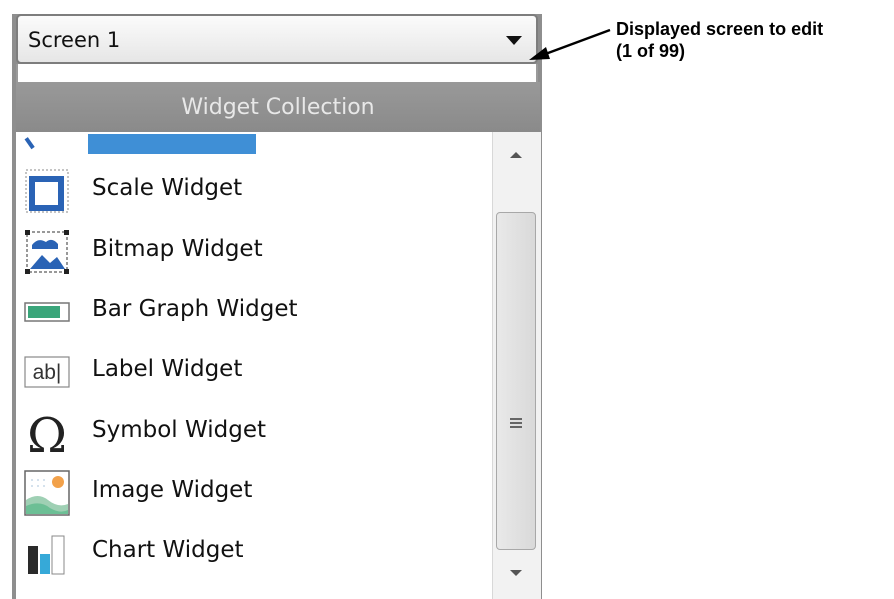  I want to click on annotation-callout: Displayed screen to edit (1 of 99), so click(719, 40).